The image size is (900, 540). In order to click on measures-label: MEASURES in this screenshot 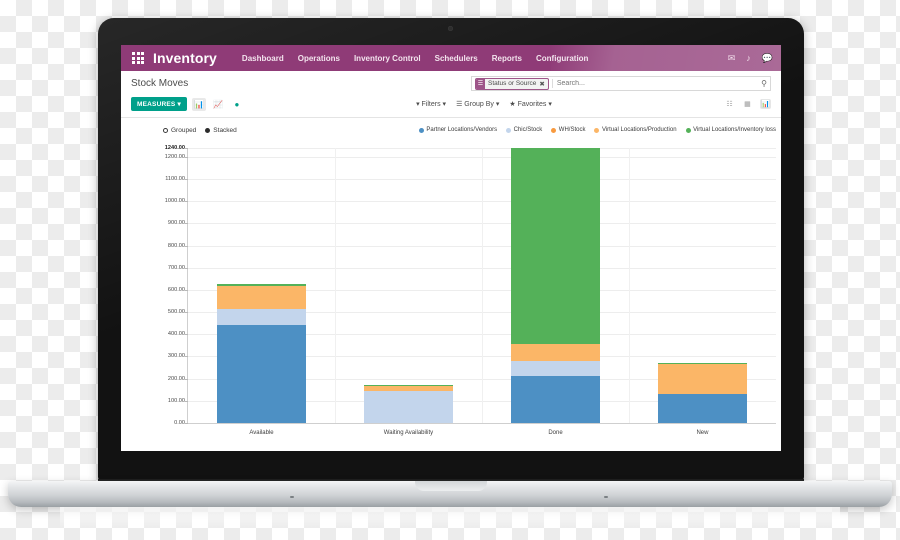, I will do `click(156, 104)`.